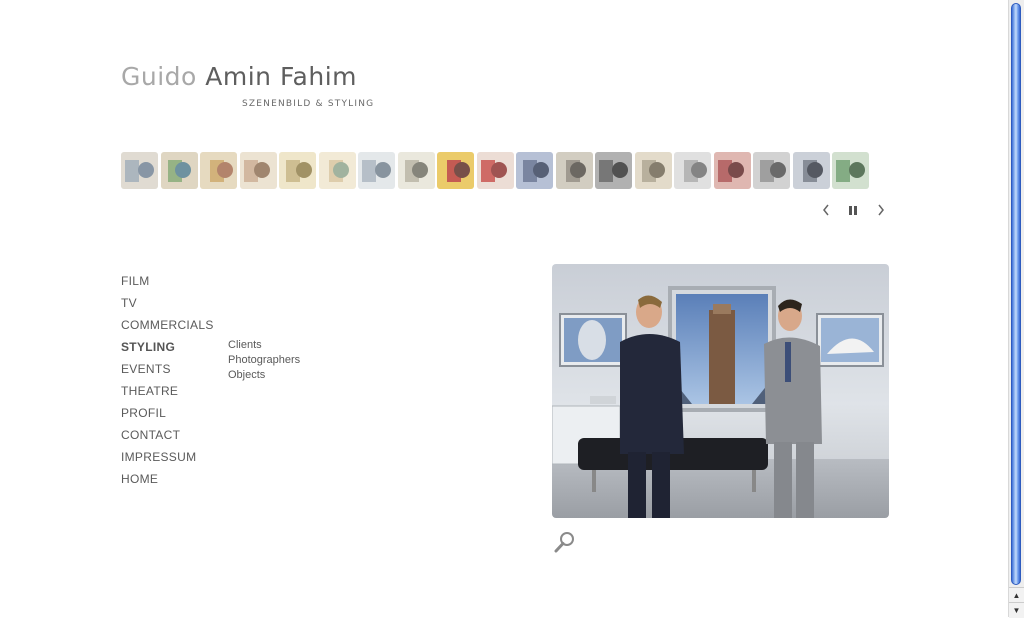 This screenshot has height=618, width=1024. I want to click on subnav-item-clients: Clients, so click(264, 345).